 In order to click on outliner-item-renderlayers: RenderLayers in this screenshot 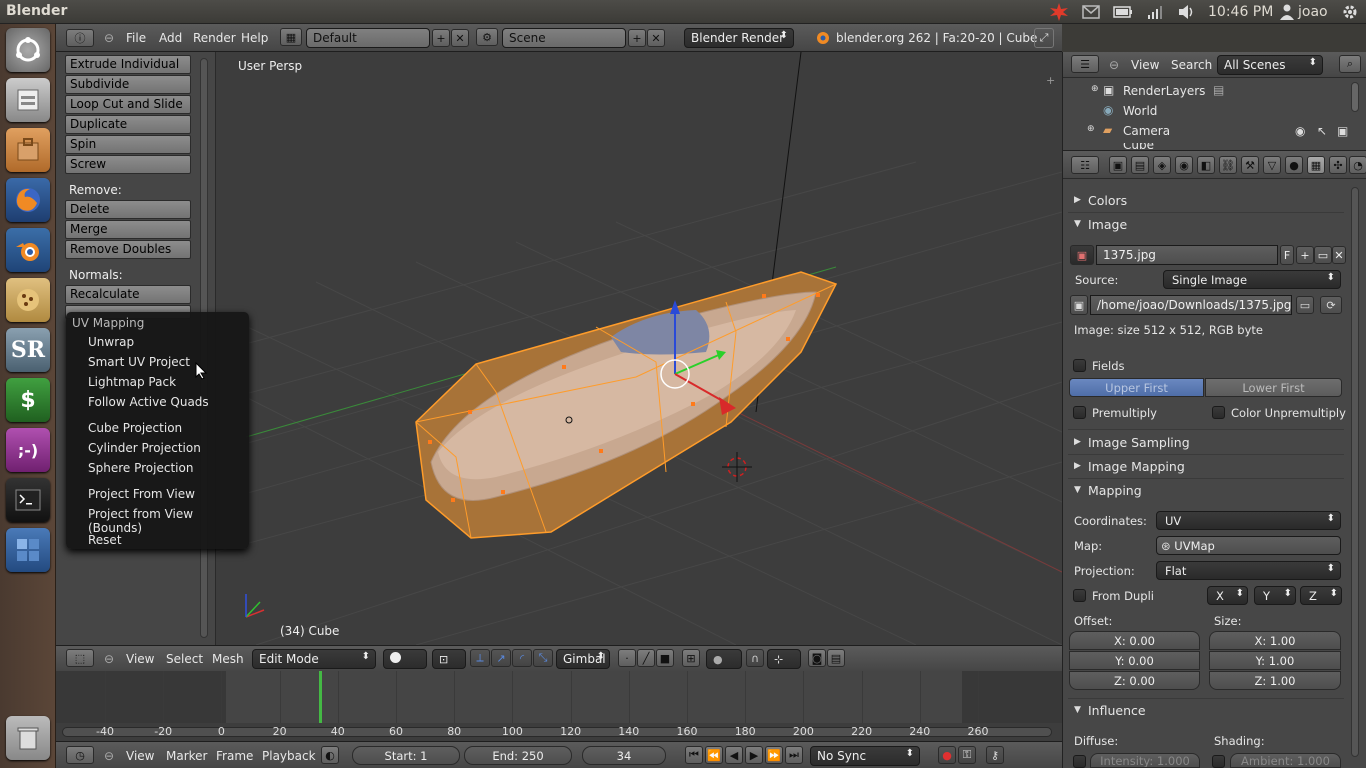, I will do `click(1164, 91)`.